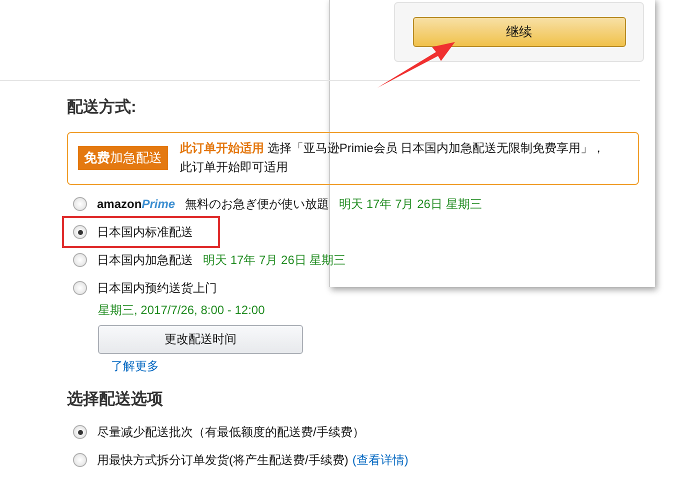  What do you see at coordinates (135, 366) in the screenshot?
I see `learn-more-link: 了解更多` at bounding box center [135, 366].